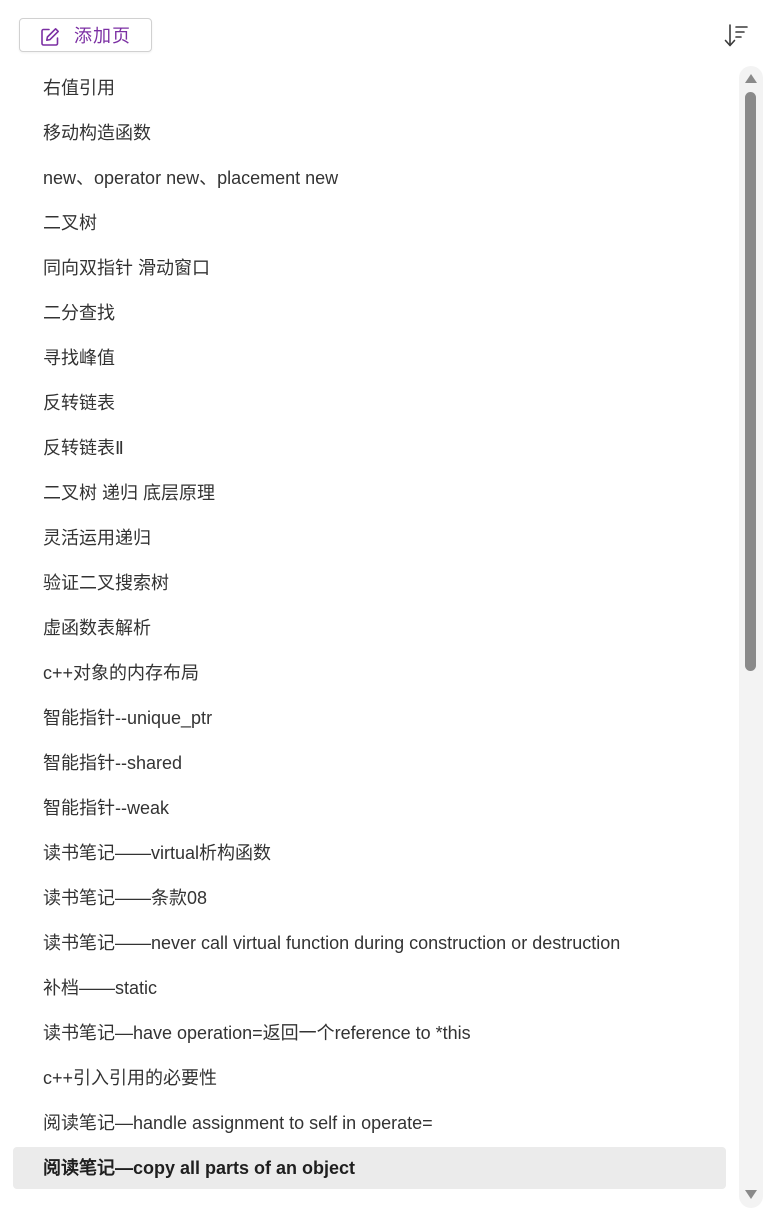 This screenshot has width=777, height=1208. What do you see at coordinates (369, 538) in the screenshot?
I see `page-list-item: 灵活运用递归` at bounding box center [369, 538].